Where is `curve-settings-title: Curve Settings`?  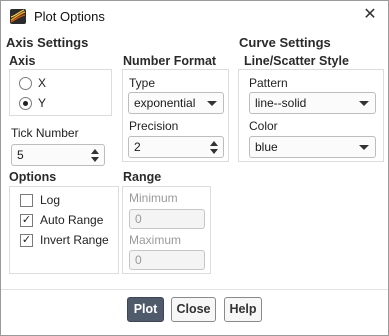
curve-settings-title: Curve Settings is located at coordinates (285, 42).